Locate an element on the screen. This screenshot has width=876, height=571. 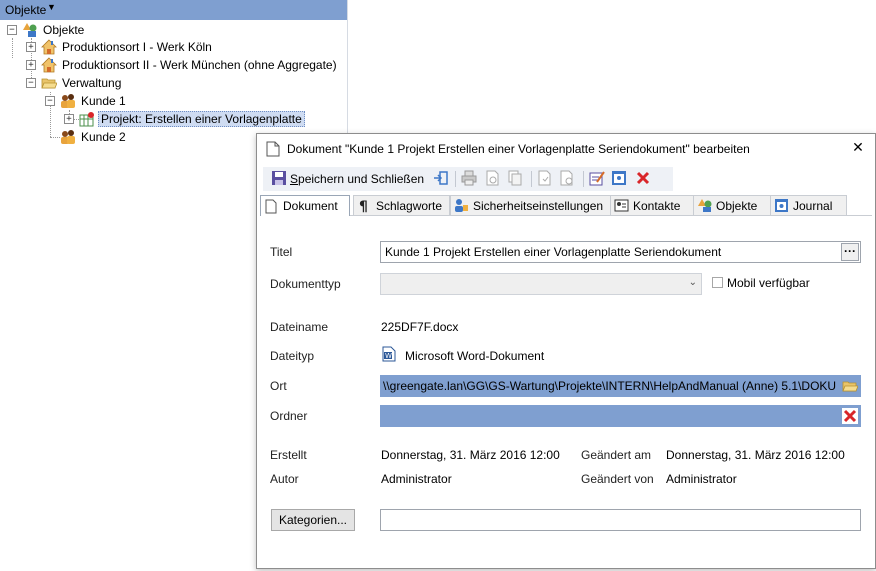
erstellt-label: Erstellt is located at coordinates (288, 455).